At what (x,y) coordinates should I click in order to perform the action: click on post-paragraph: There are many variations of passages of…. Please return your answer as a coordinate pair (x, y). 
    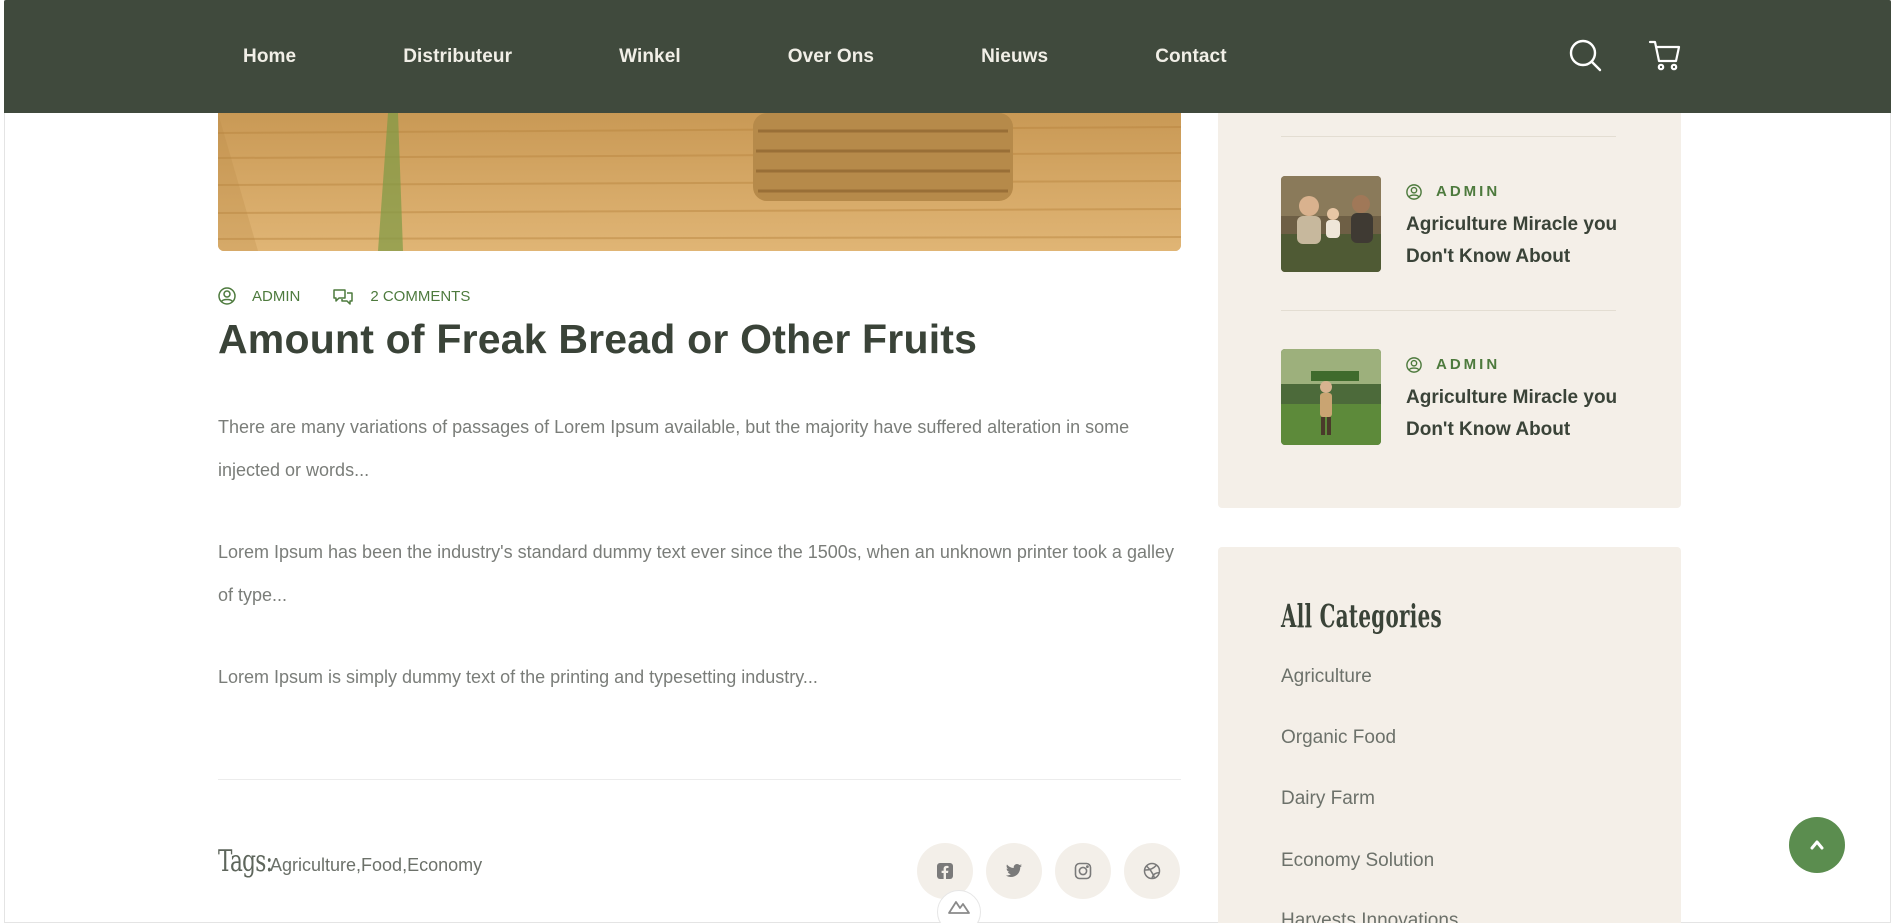
    Looking at the image, I should click on (674, 448).